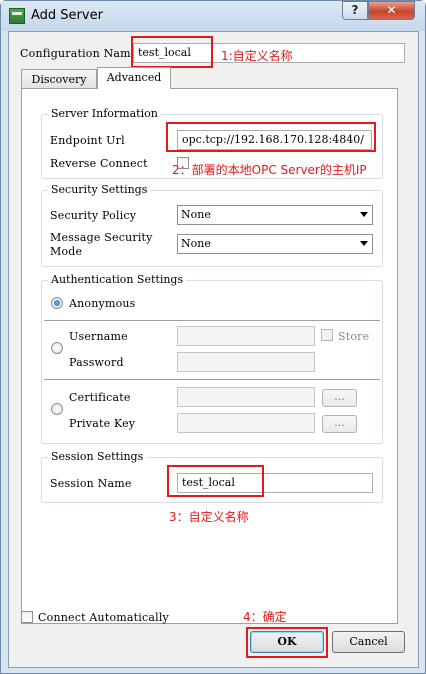 Image resolution: width=426 pixels, height=674 pixels. What do you see at coordinates (275, 244) in the screenshot?
I see `message-security-mode-select: None` at bounding box center [275, 244].